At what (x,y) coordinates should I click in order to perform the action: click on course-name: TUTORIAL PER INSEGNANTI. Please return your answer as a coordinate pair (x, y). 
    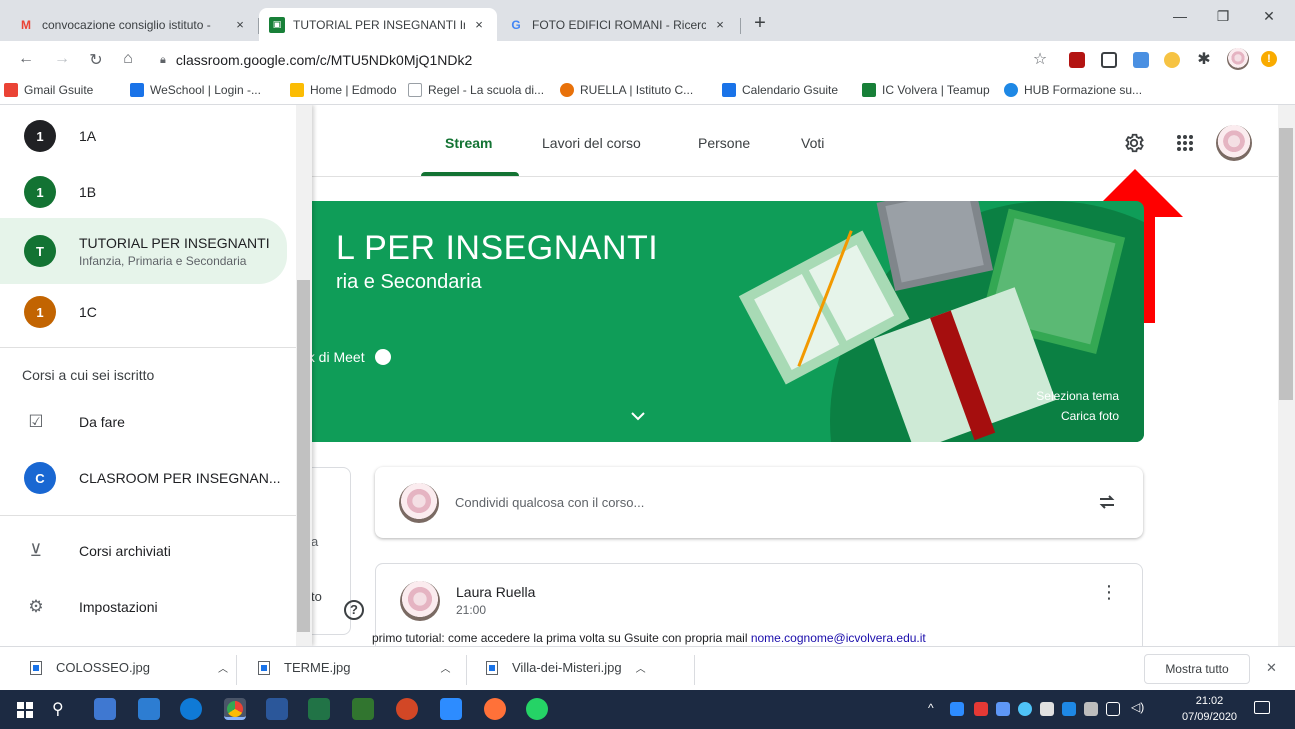
    Looking at the image, I should click on (174, 243).